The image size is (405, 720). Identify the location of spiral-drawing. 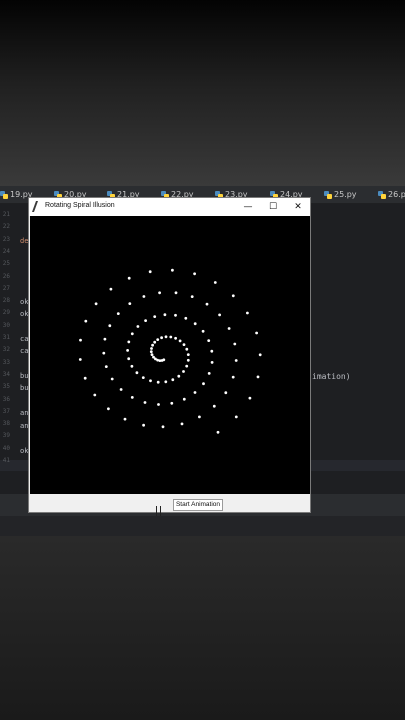
(170, 351).